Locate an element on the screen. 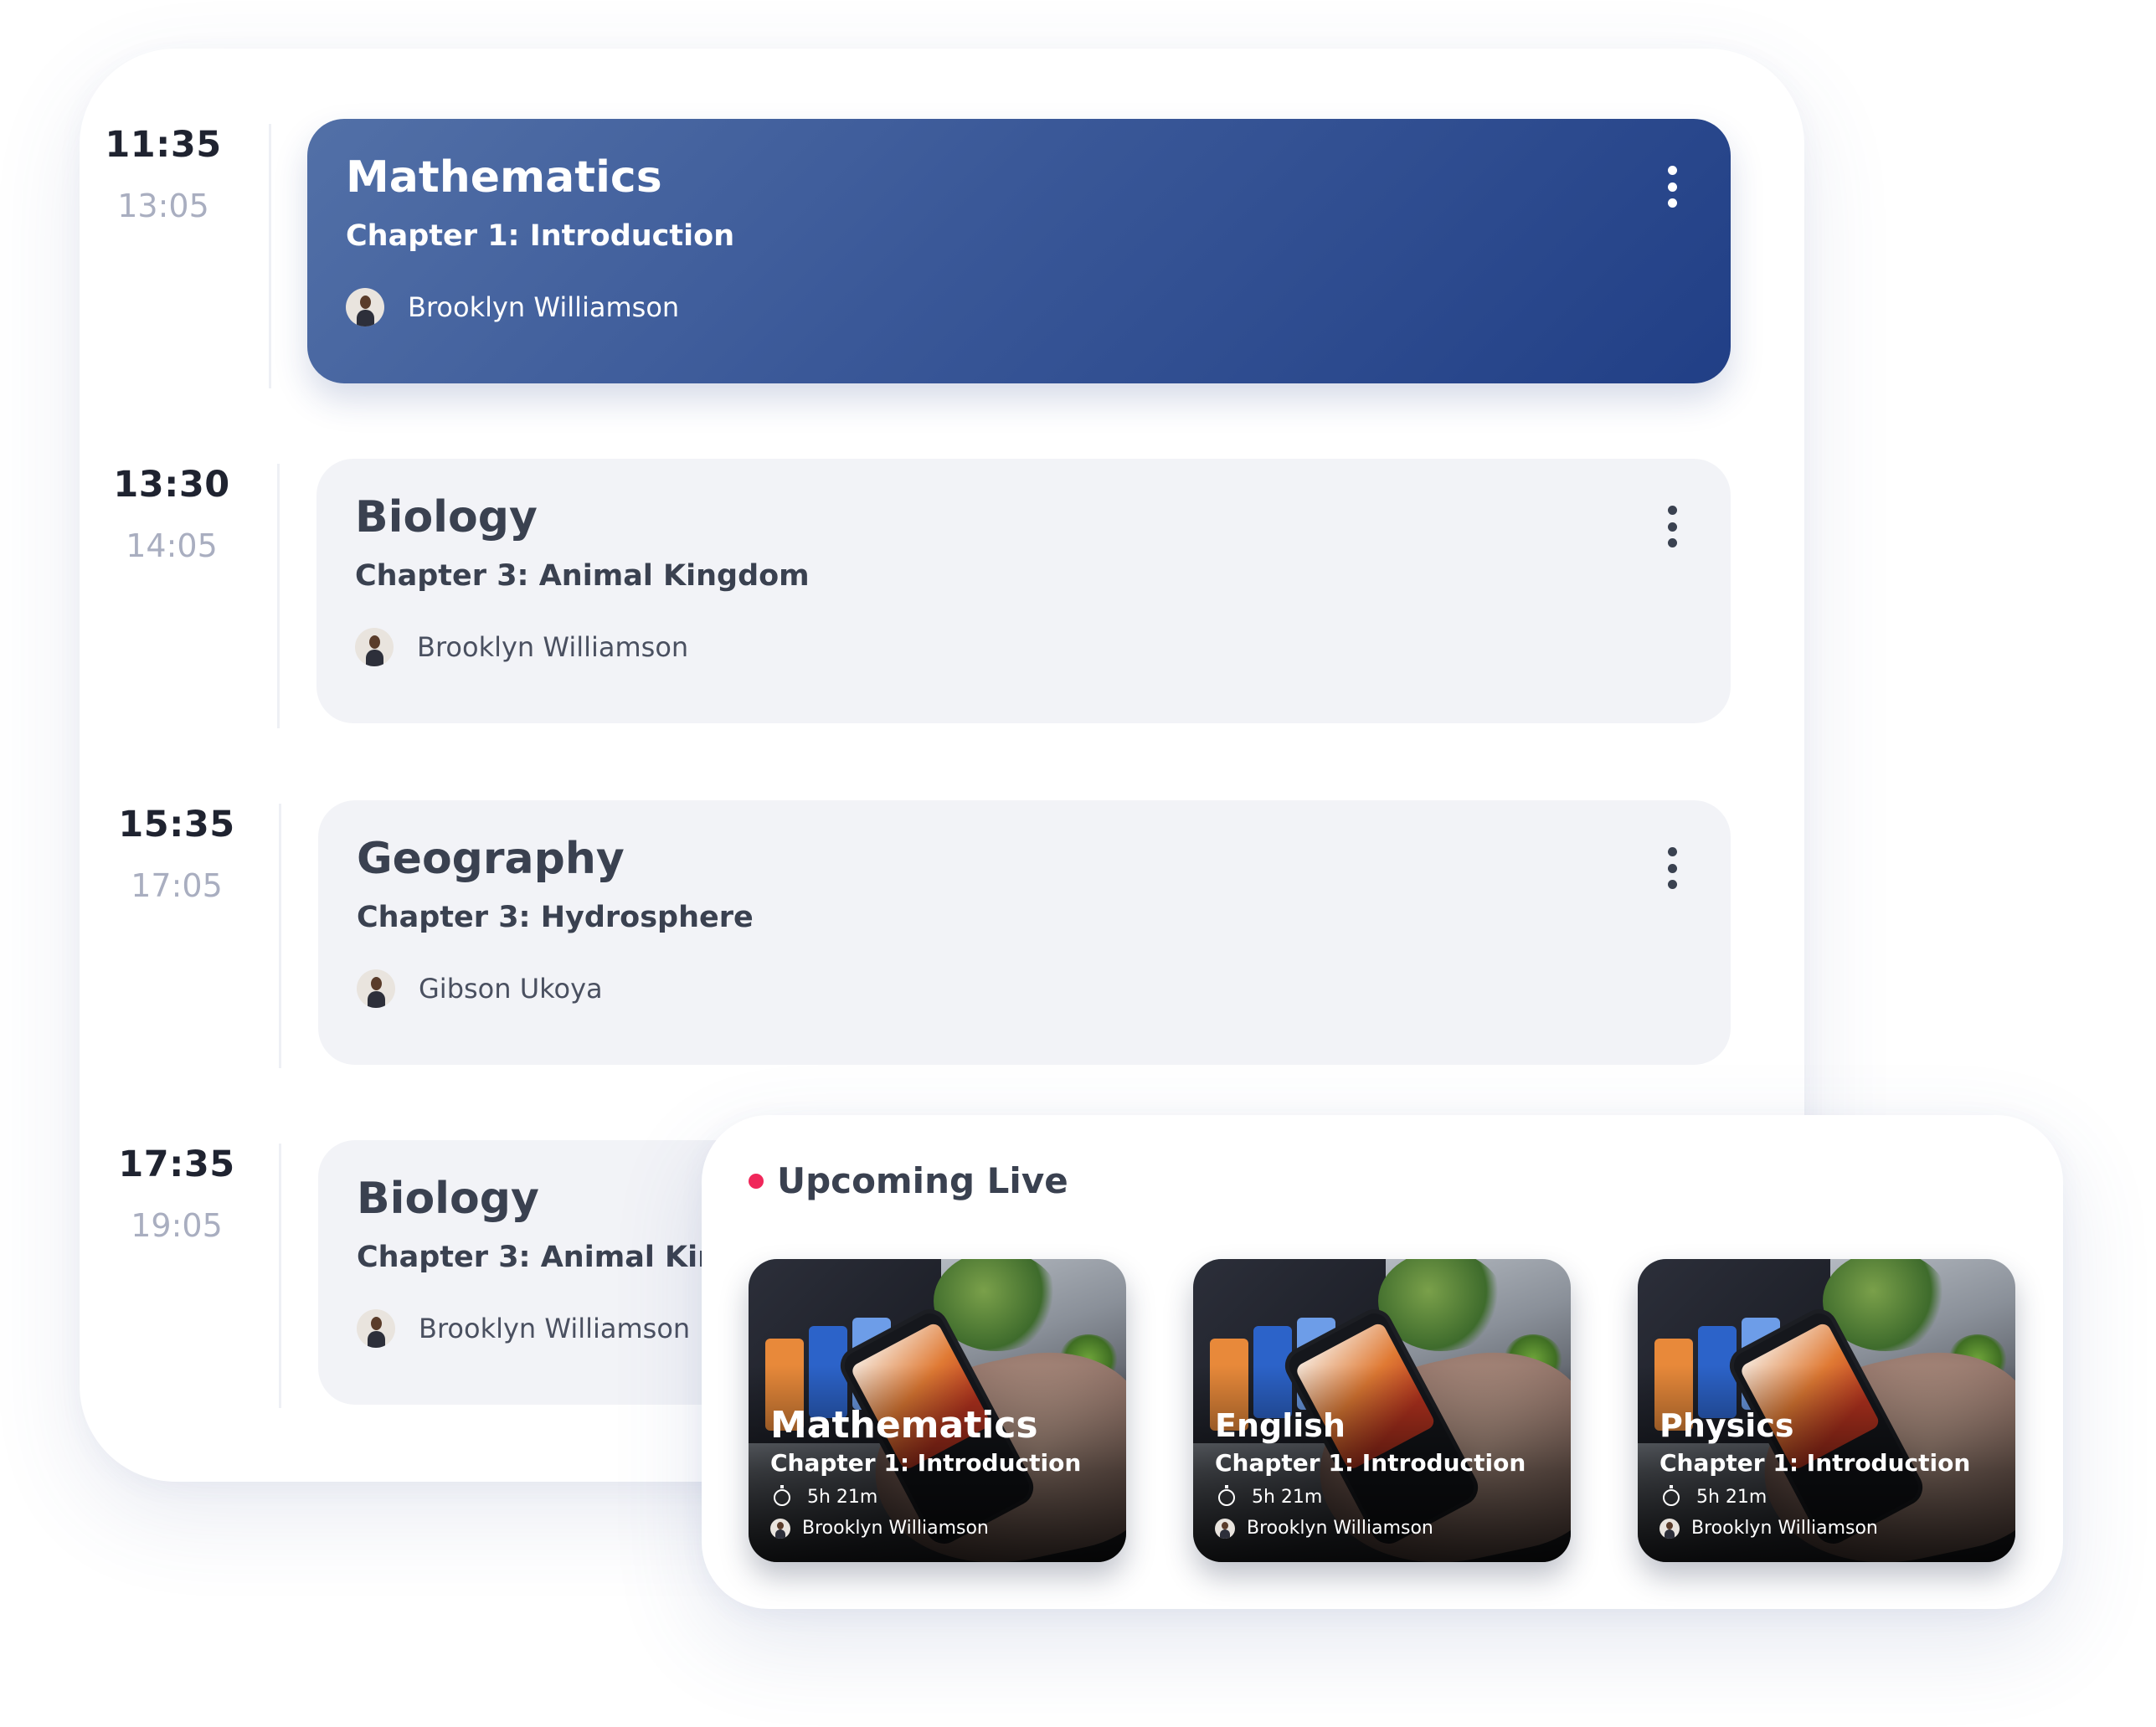  start-time: 11:35 is located at coordinates (163, 145).